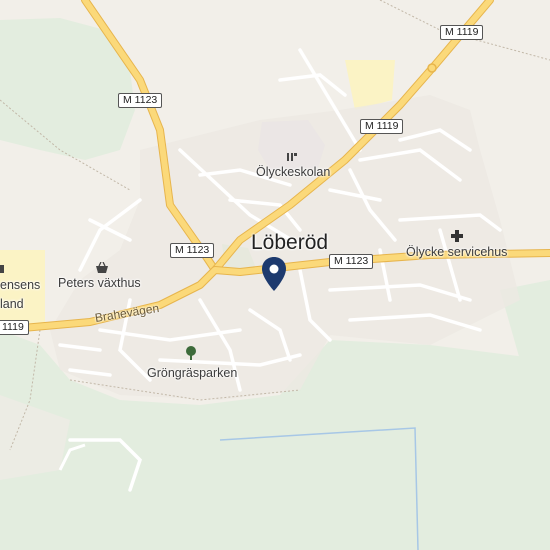  I want to click on poi-label-partial-top: ensens, so click(20, 285).